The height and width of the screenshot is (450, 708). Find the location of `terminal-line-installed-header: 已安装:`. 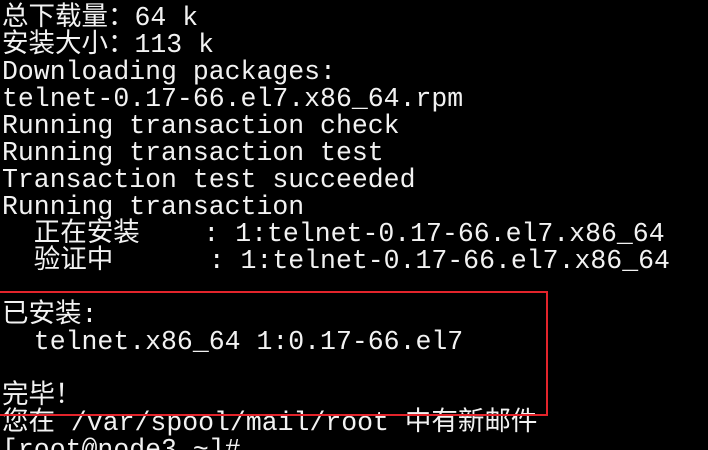

terminal-line-installed-header: 已安装: is located at coordinates (50, 315).